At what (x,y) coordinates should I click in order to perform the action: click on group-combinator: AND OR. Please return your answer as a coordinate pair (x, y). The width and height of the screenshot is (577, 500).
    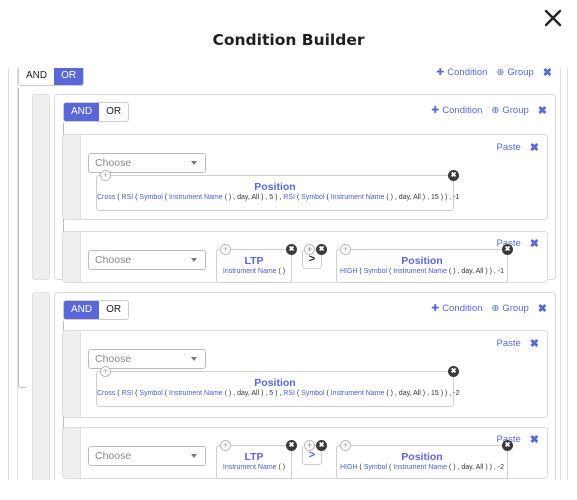
    Looking at the image, I should click on (96, 112).